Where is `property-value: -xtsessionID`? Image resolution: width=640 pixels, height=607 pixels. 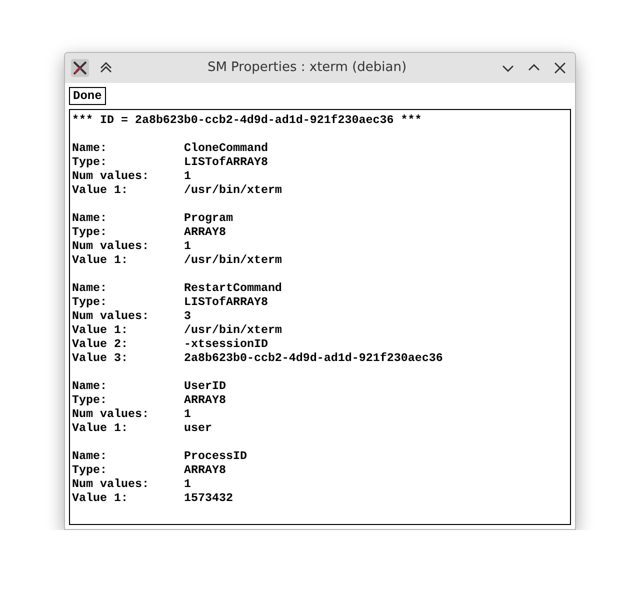 property-value: -xtsessionID is located at coordinates (226, 344).